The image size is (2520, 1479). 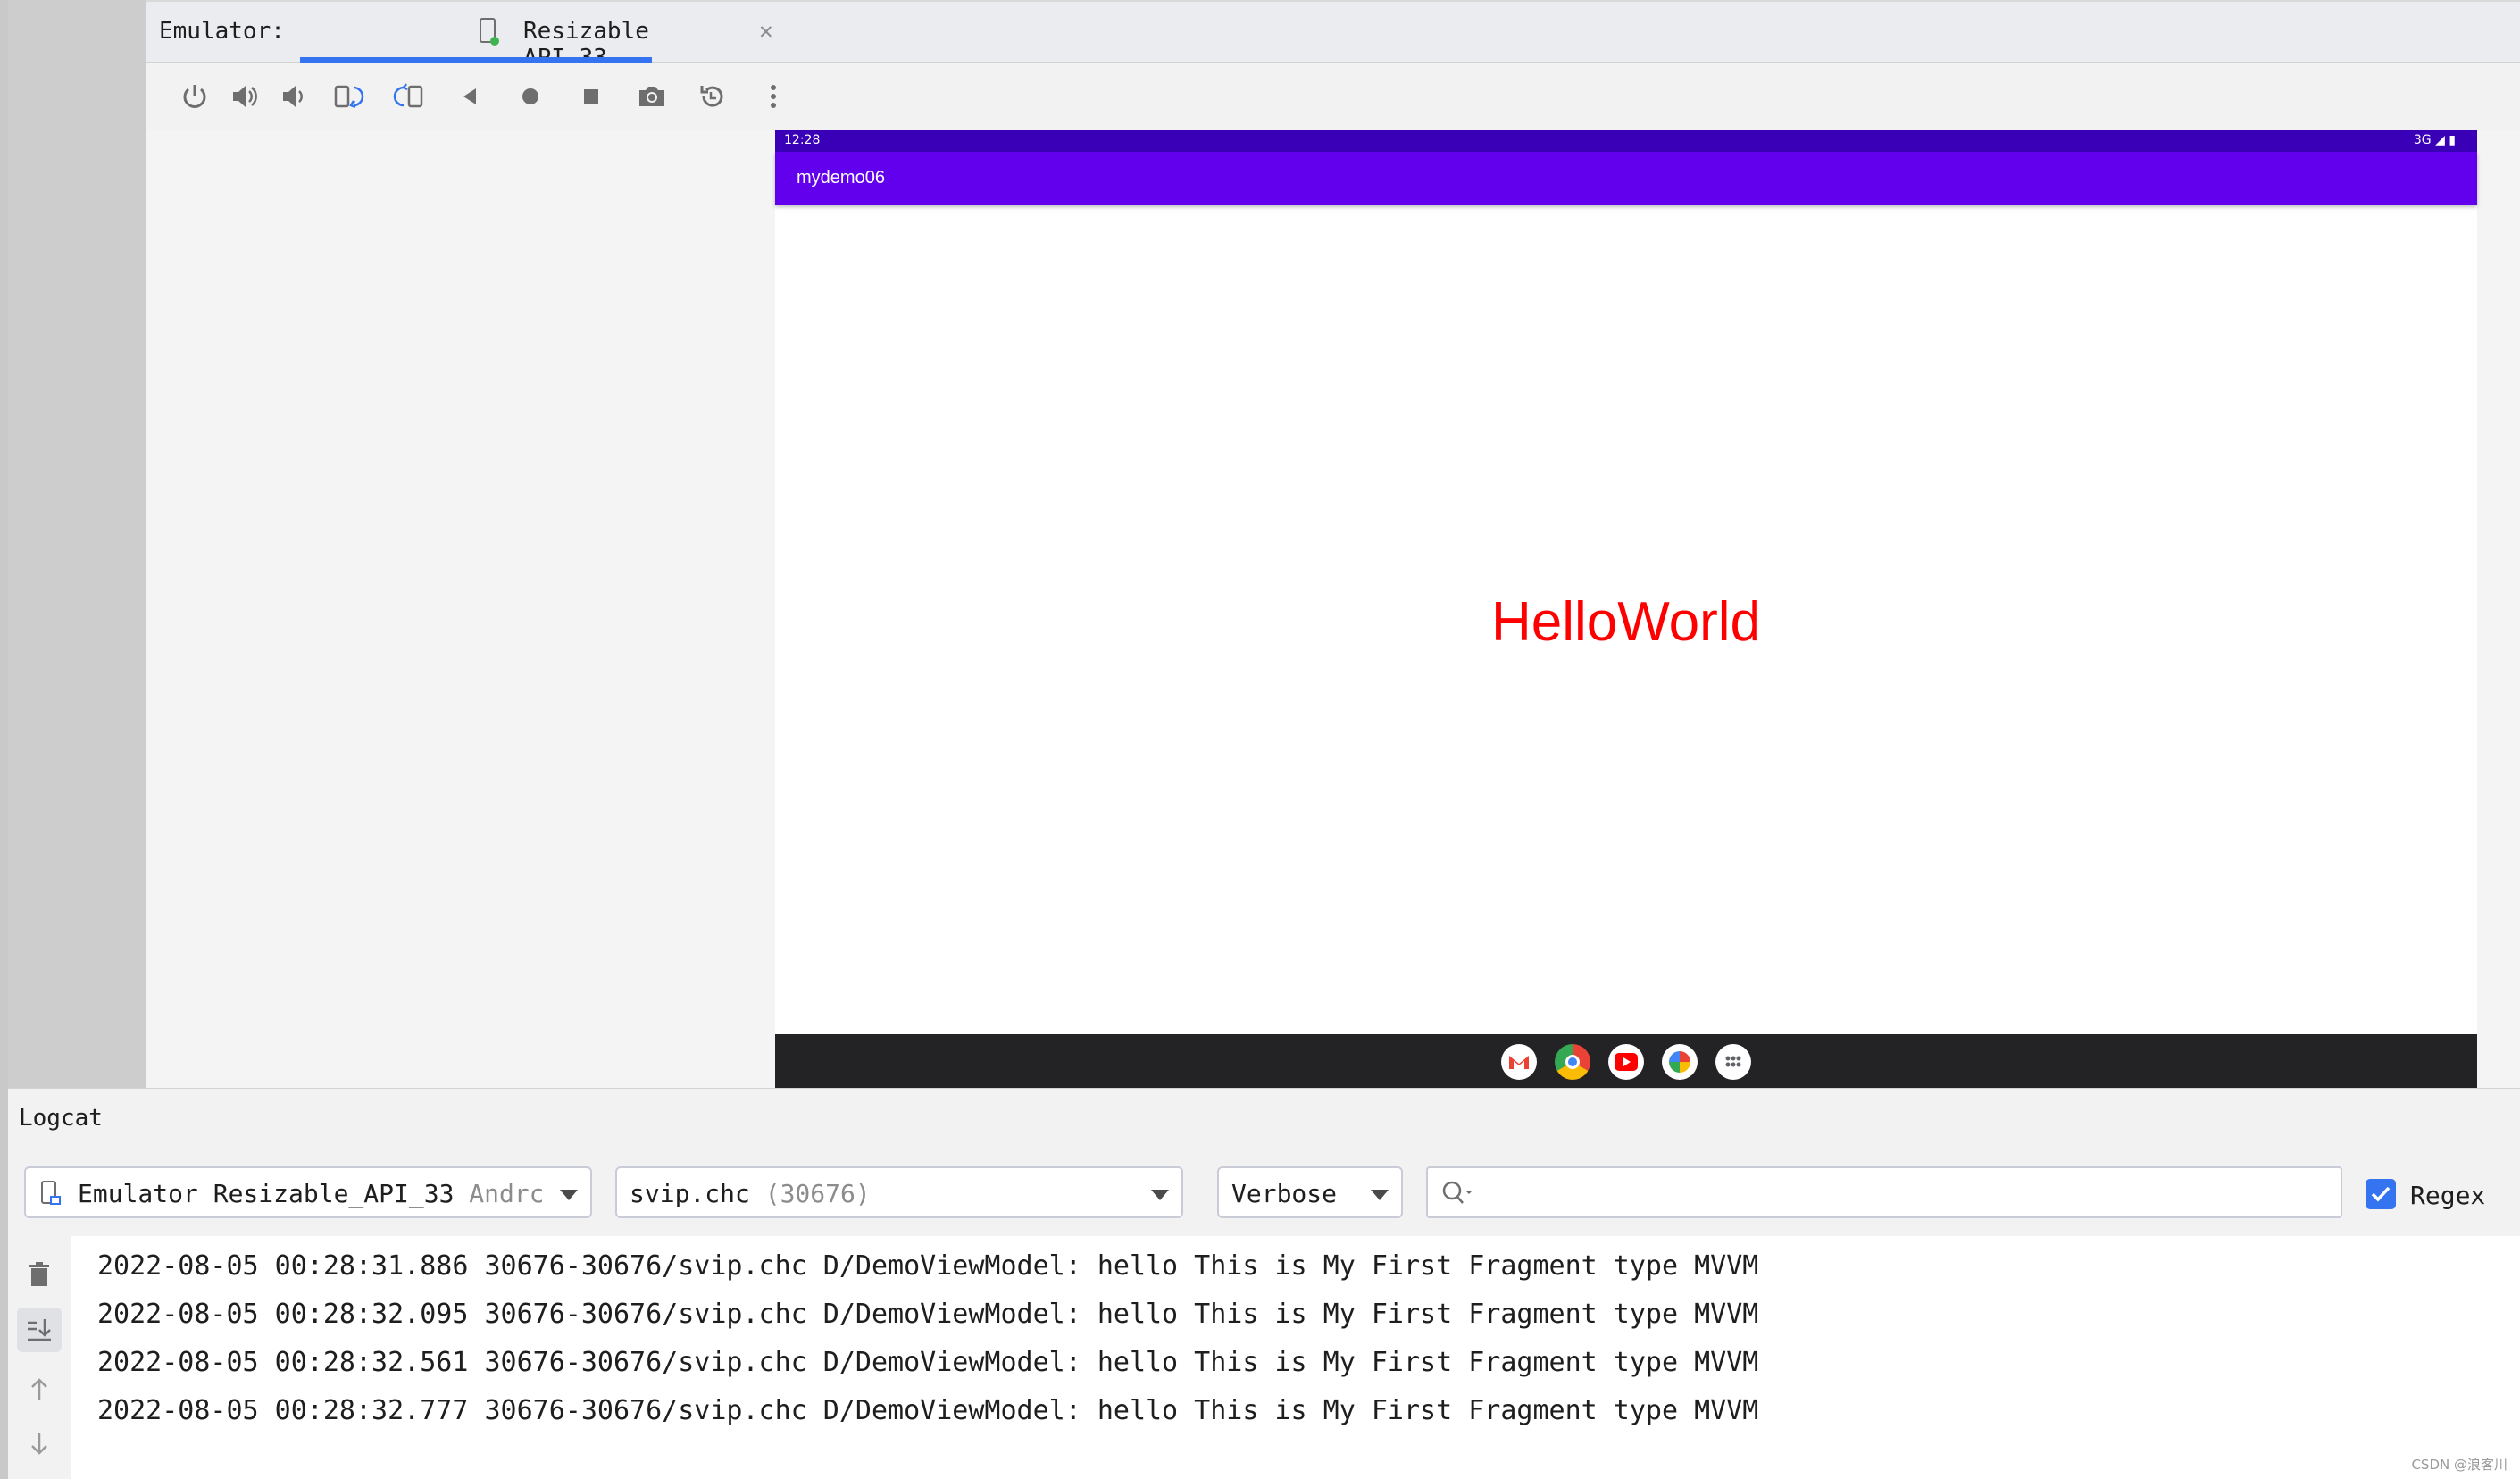 I want to click on chrome-icon, so click(x=1573, y=1062).